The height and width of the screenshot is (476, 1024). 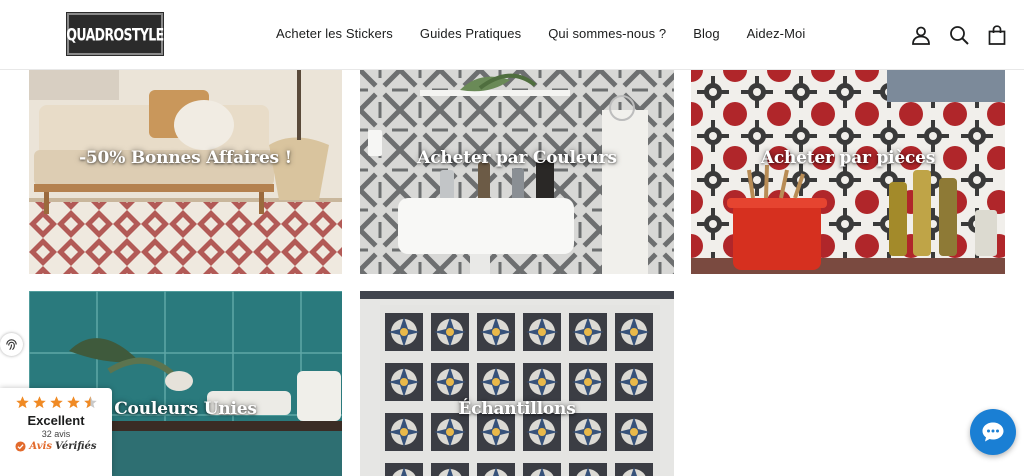 What do you see at coordinates (517, 409) in the screenshot?
I see `tile-caption: Échantillons` at bounding box center [517, 409].